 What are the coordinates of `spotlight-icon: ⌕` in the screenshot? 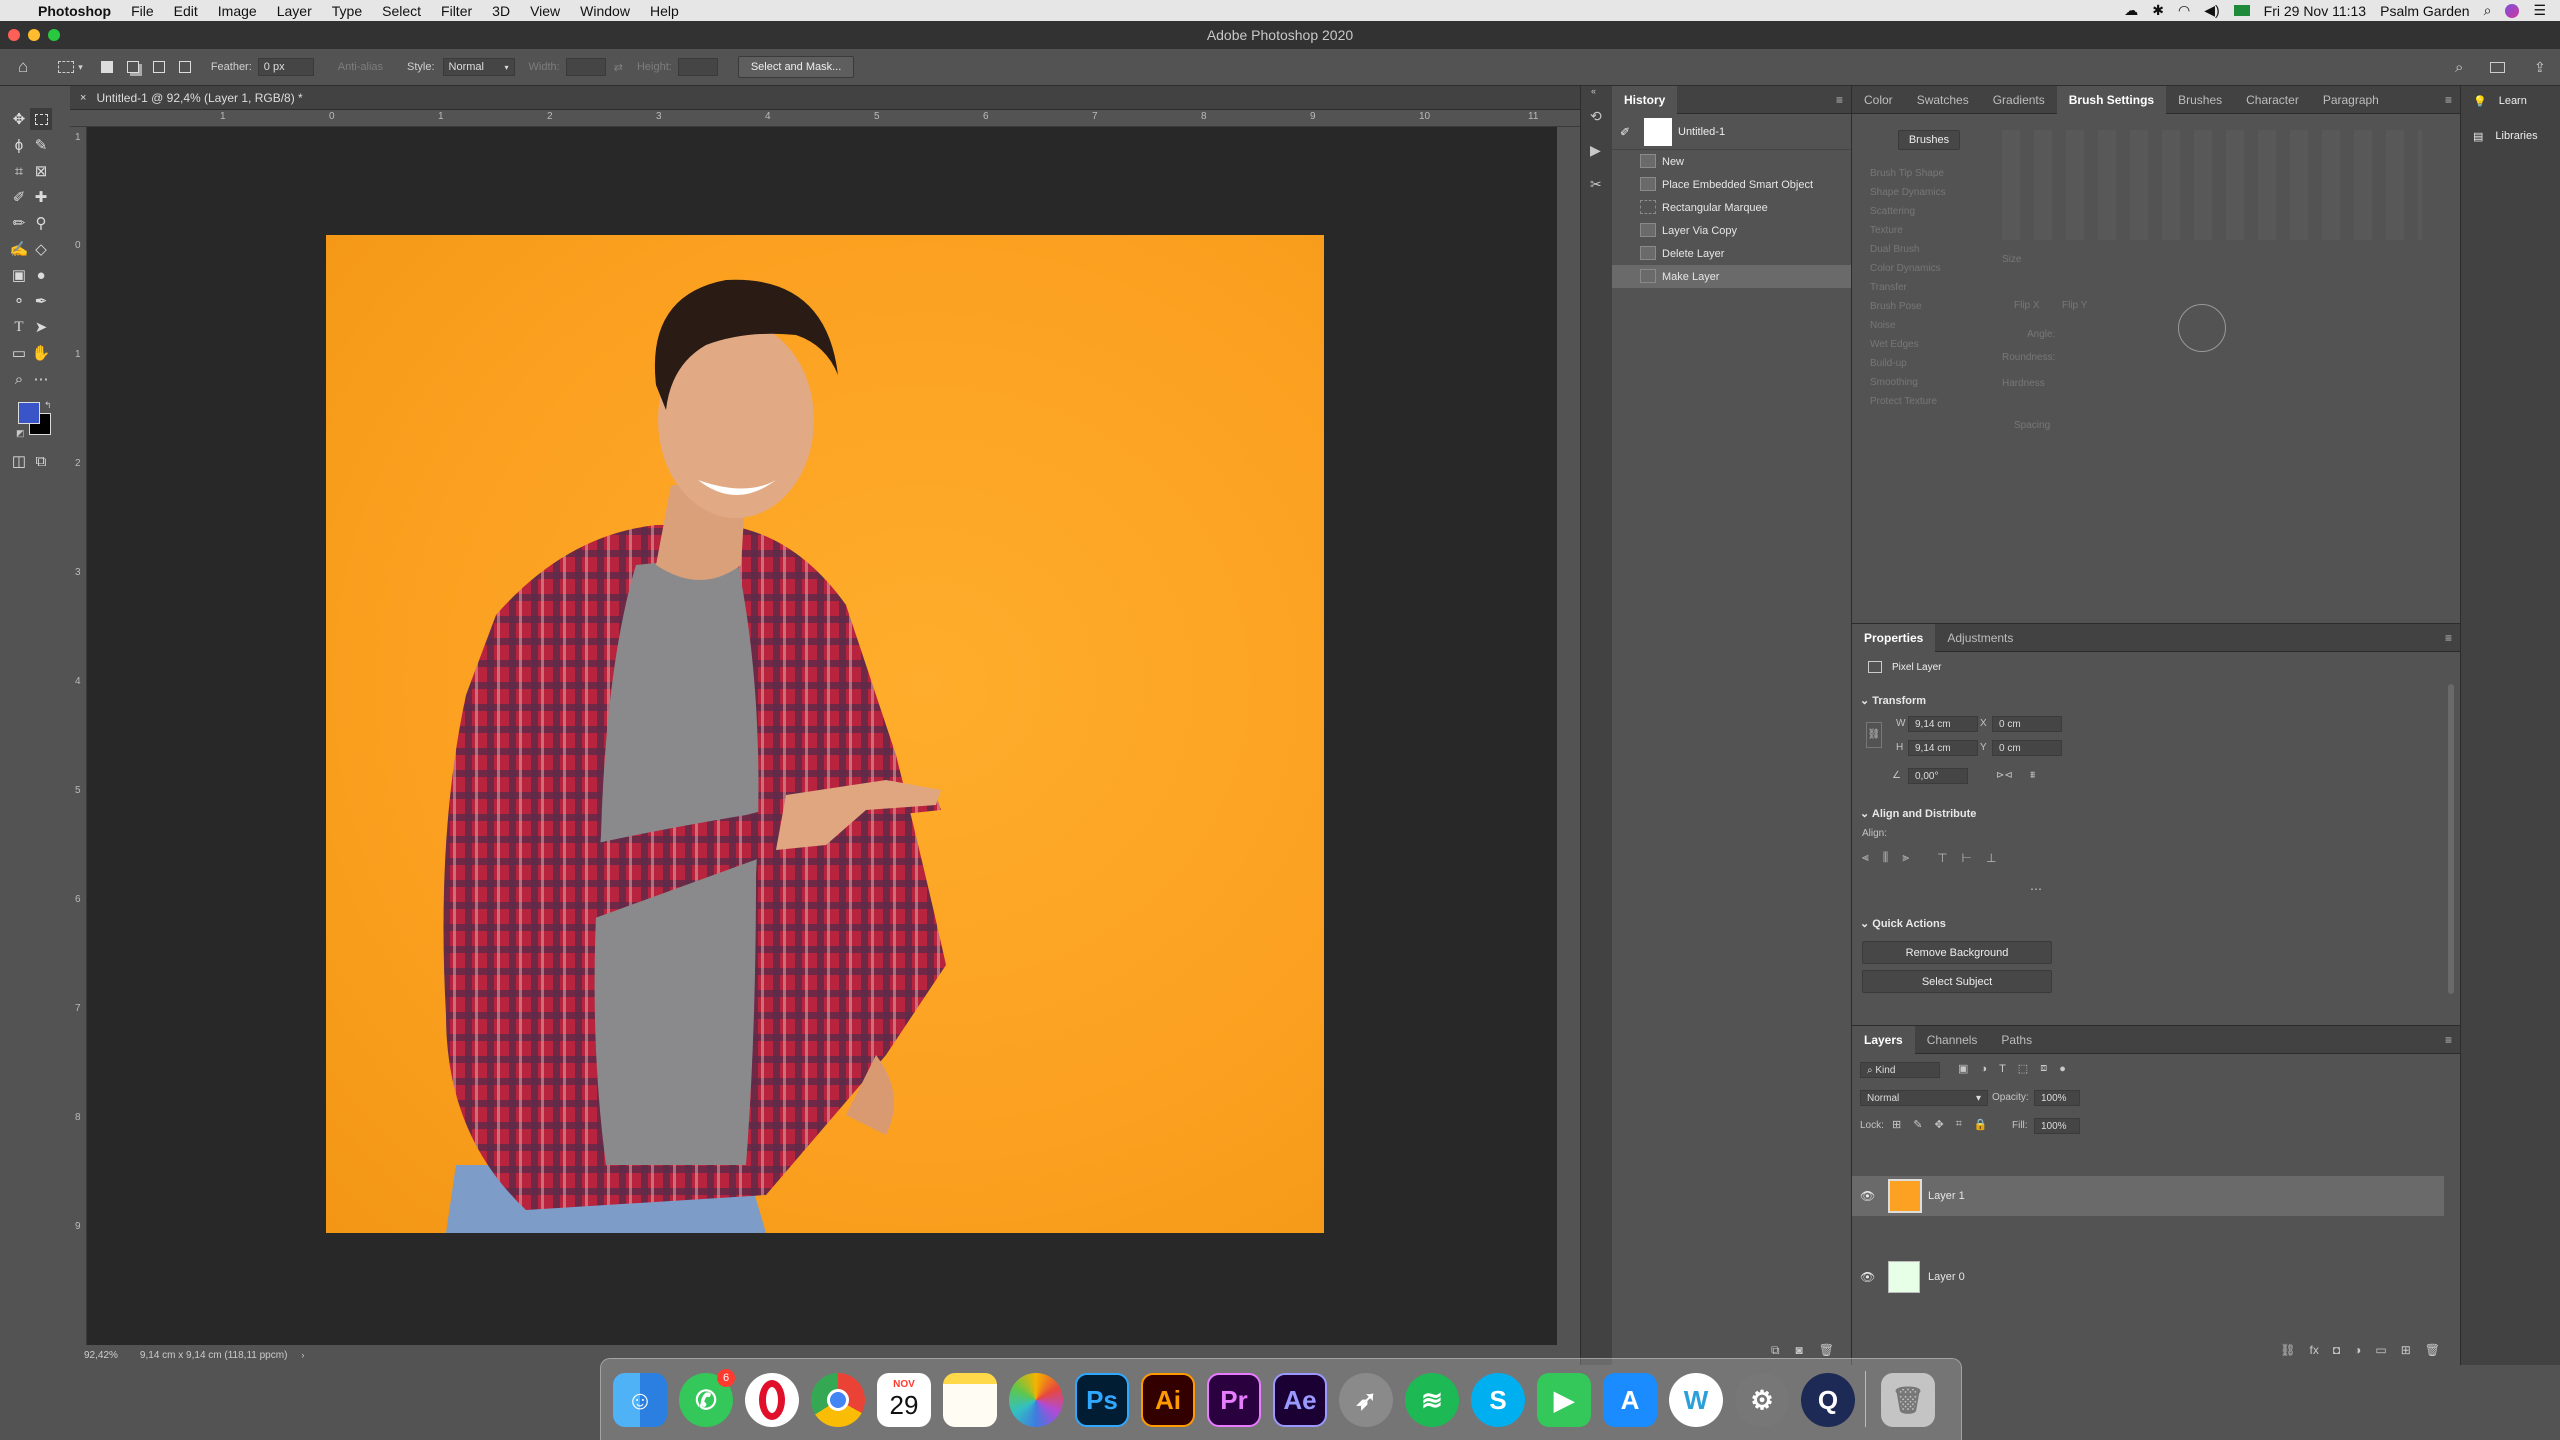 It's located at (2488, 10).